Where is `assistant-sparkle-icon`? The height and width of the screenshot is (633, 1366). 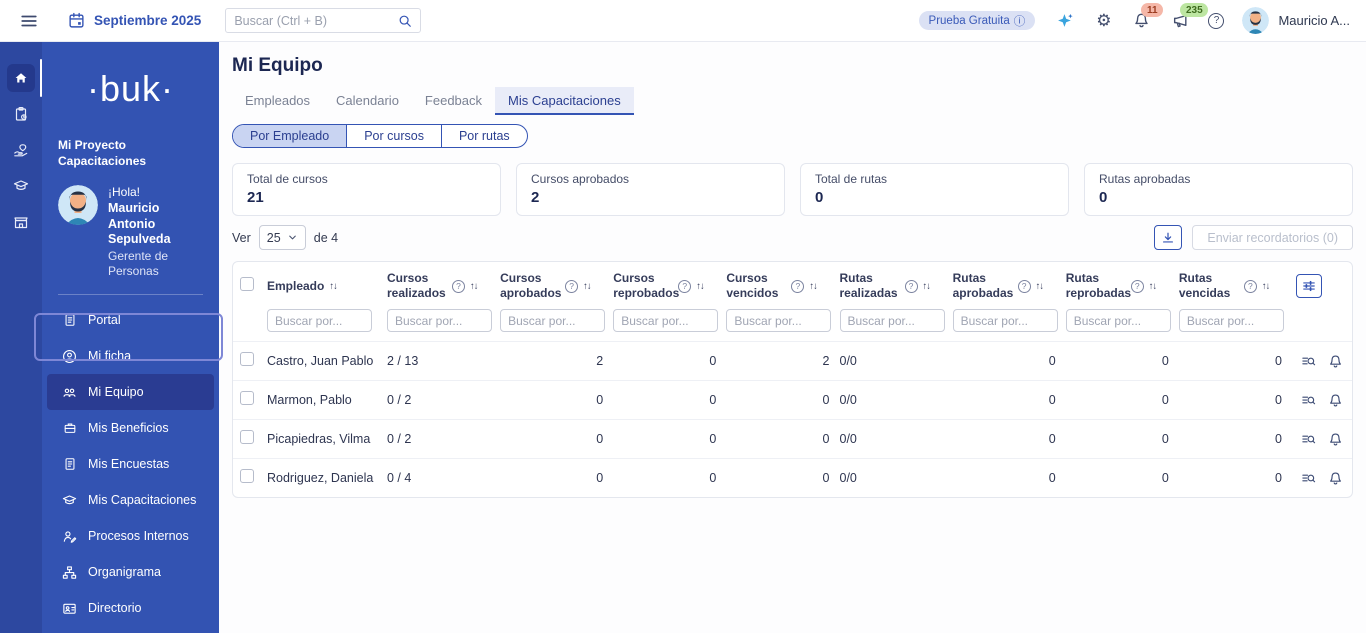 assistant-sparkle-icon is located at coordinates (1065, 20).